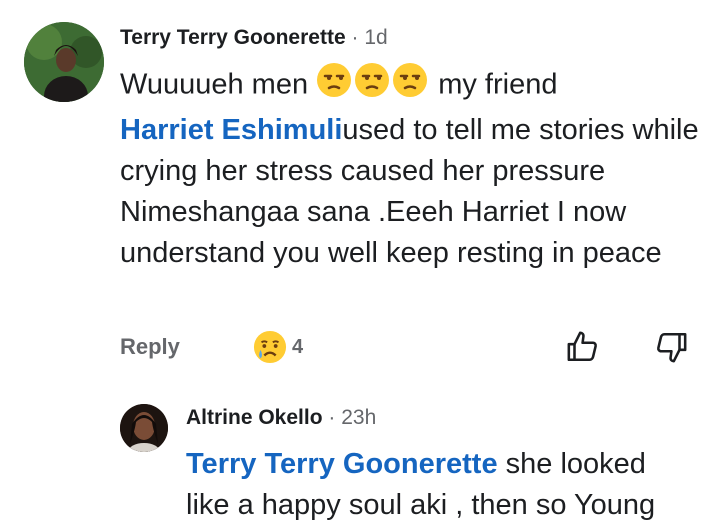 Image resolution: width=720 pixels, height=528 pixels. I want to click on reply-text-line1: she looked, so click(571, 464).